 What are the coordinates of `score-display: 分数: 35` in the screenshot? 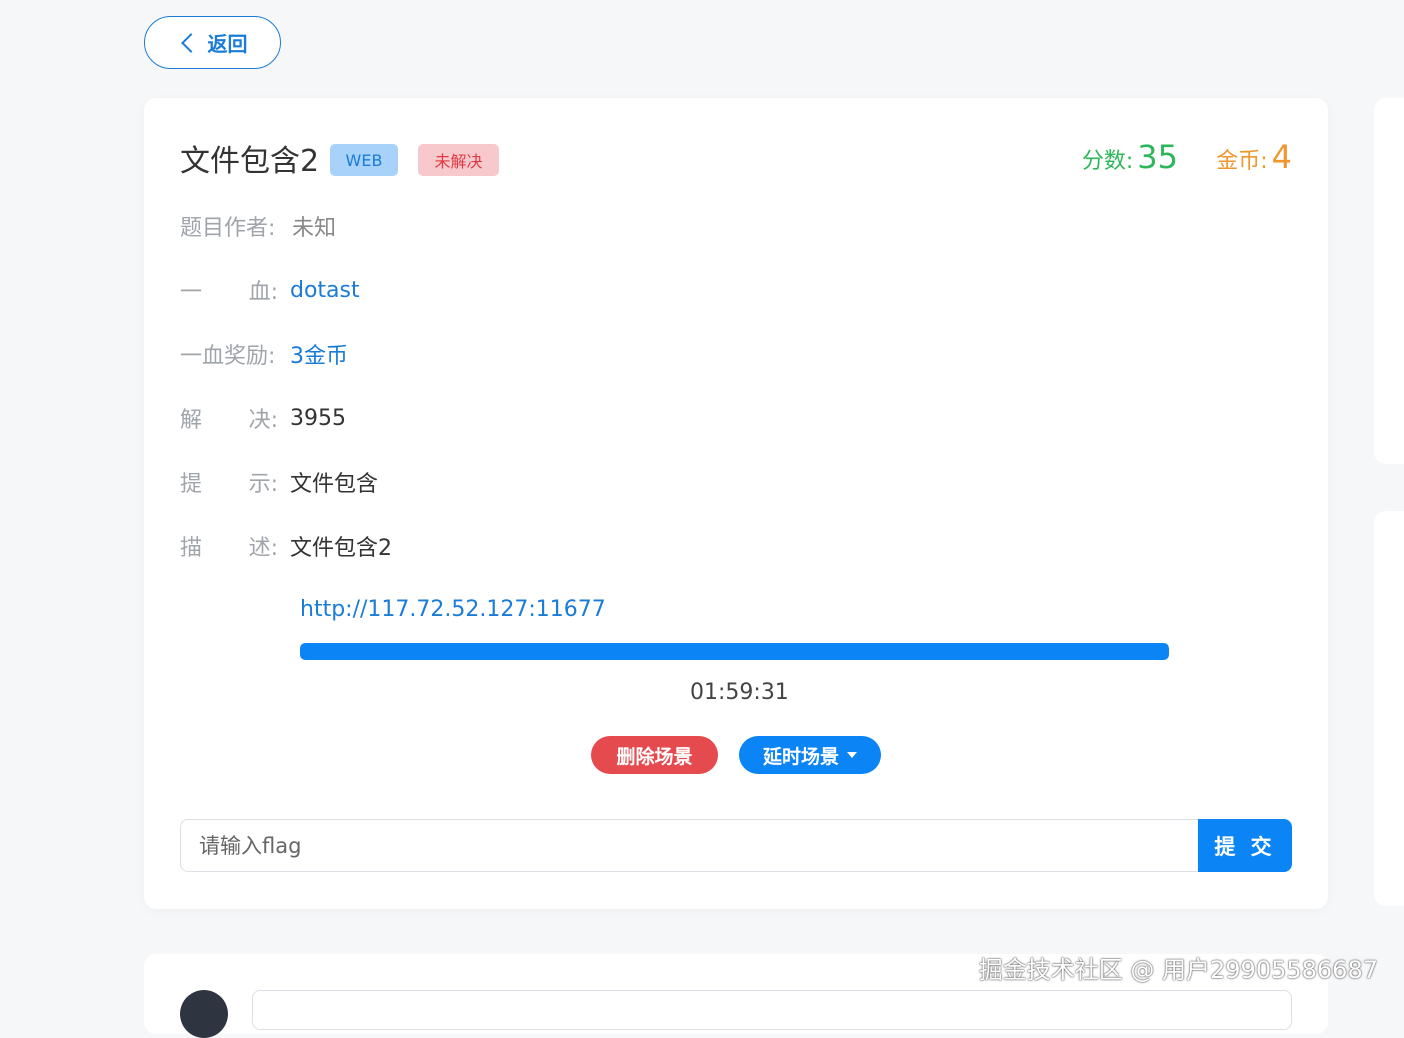 It's located at (1130, 157).